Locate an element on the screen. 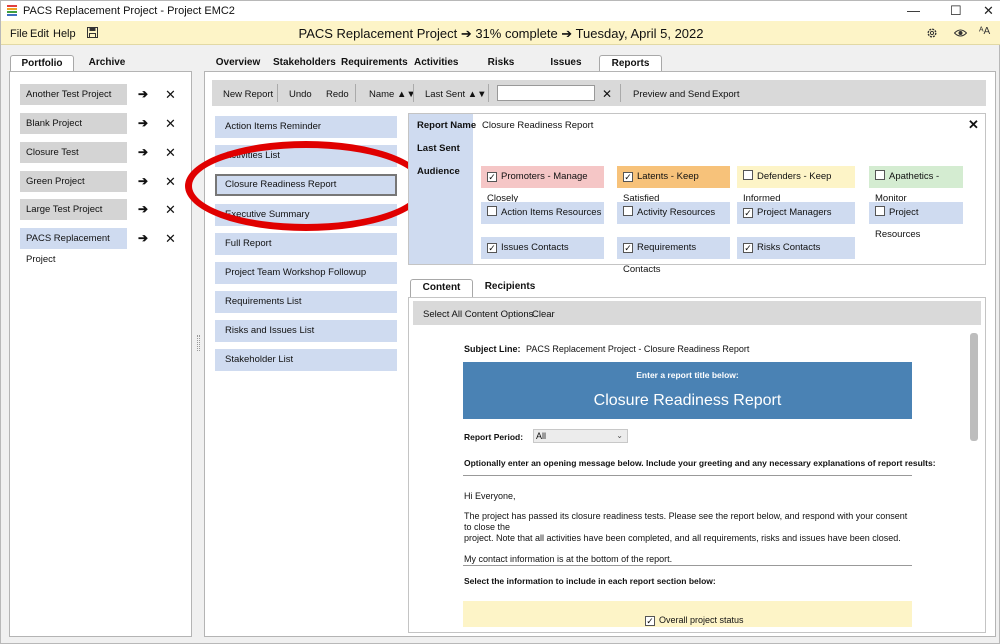 The height and width of the screenshot is (644, 1000). sort-by-last-sent-button: Last Sent ▲▼ is located at coordinates (456, 94).